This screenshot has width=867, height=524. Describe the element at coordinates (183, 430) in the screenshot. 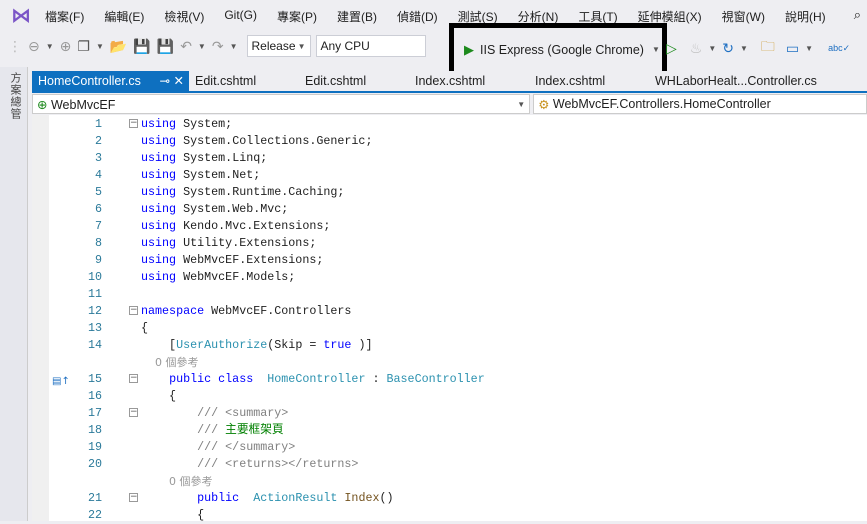

I see `code-token: ///` at that location.